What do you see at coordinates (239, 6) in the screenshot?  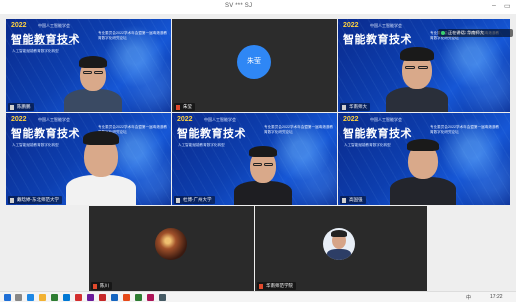 I see `window-title: SV *** SJ` at bounding box center [239, 6].